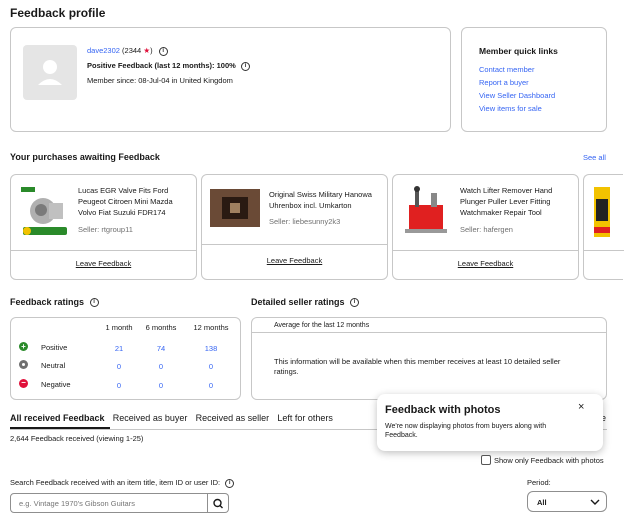 The width and height of the screenshot is (640, 522). What do you see at coordinates (150, 418) in the screenshot?
I see `tab-received-as-buyer: Received as buyer` at bounding box center [150, 418].